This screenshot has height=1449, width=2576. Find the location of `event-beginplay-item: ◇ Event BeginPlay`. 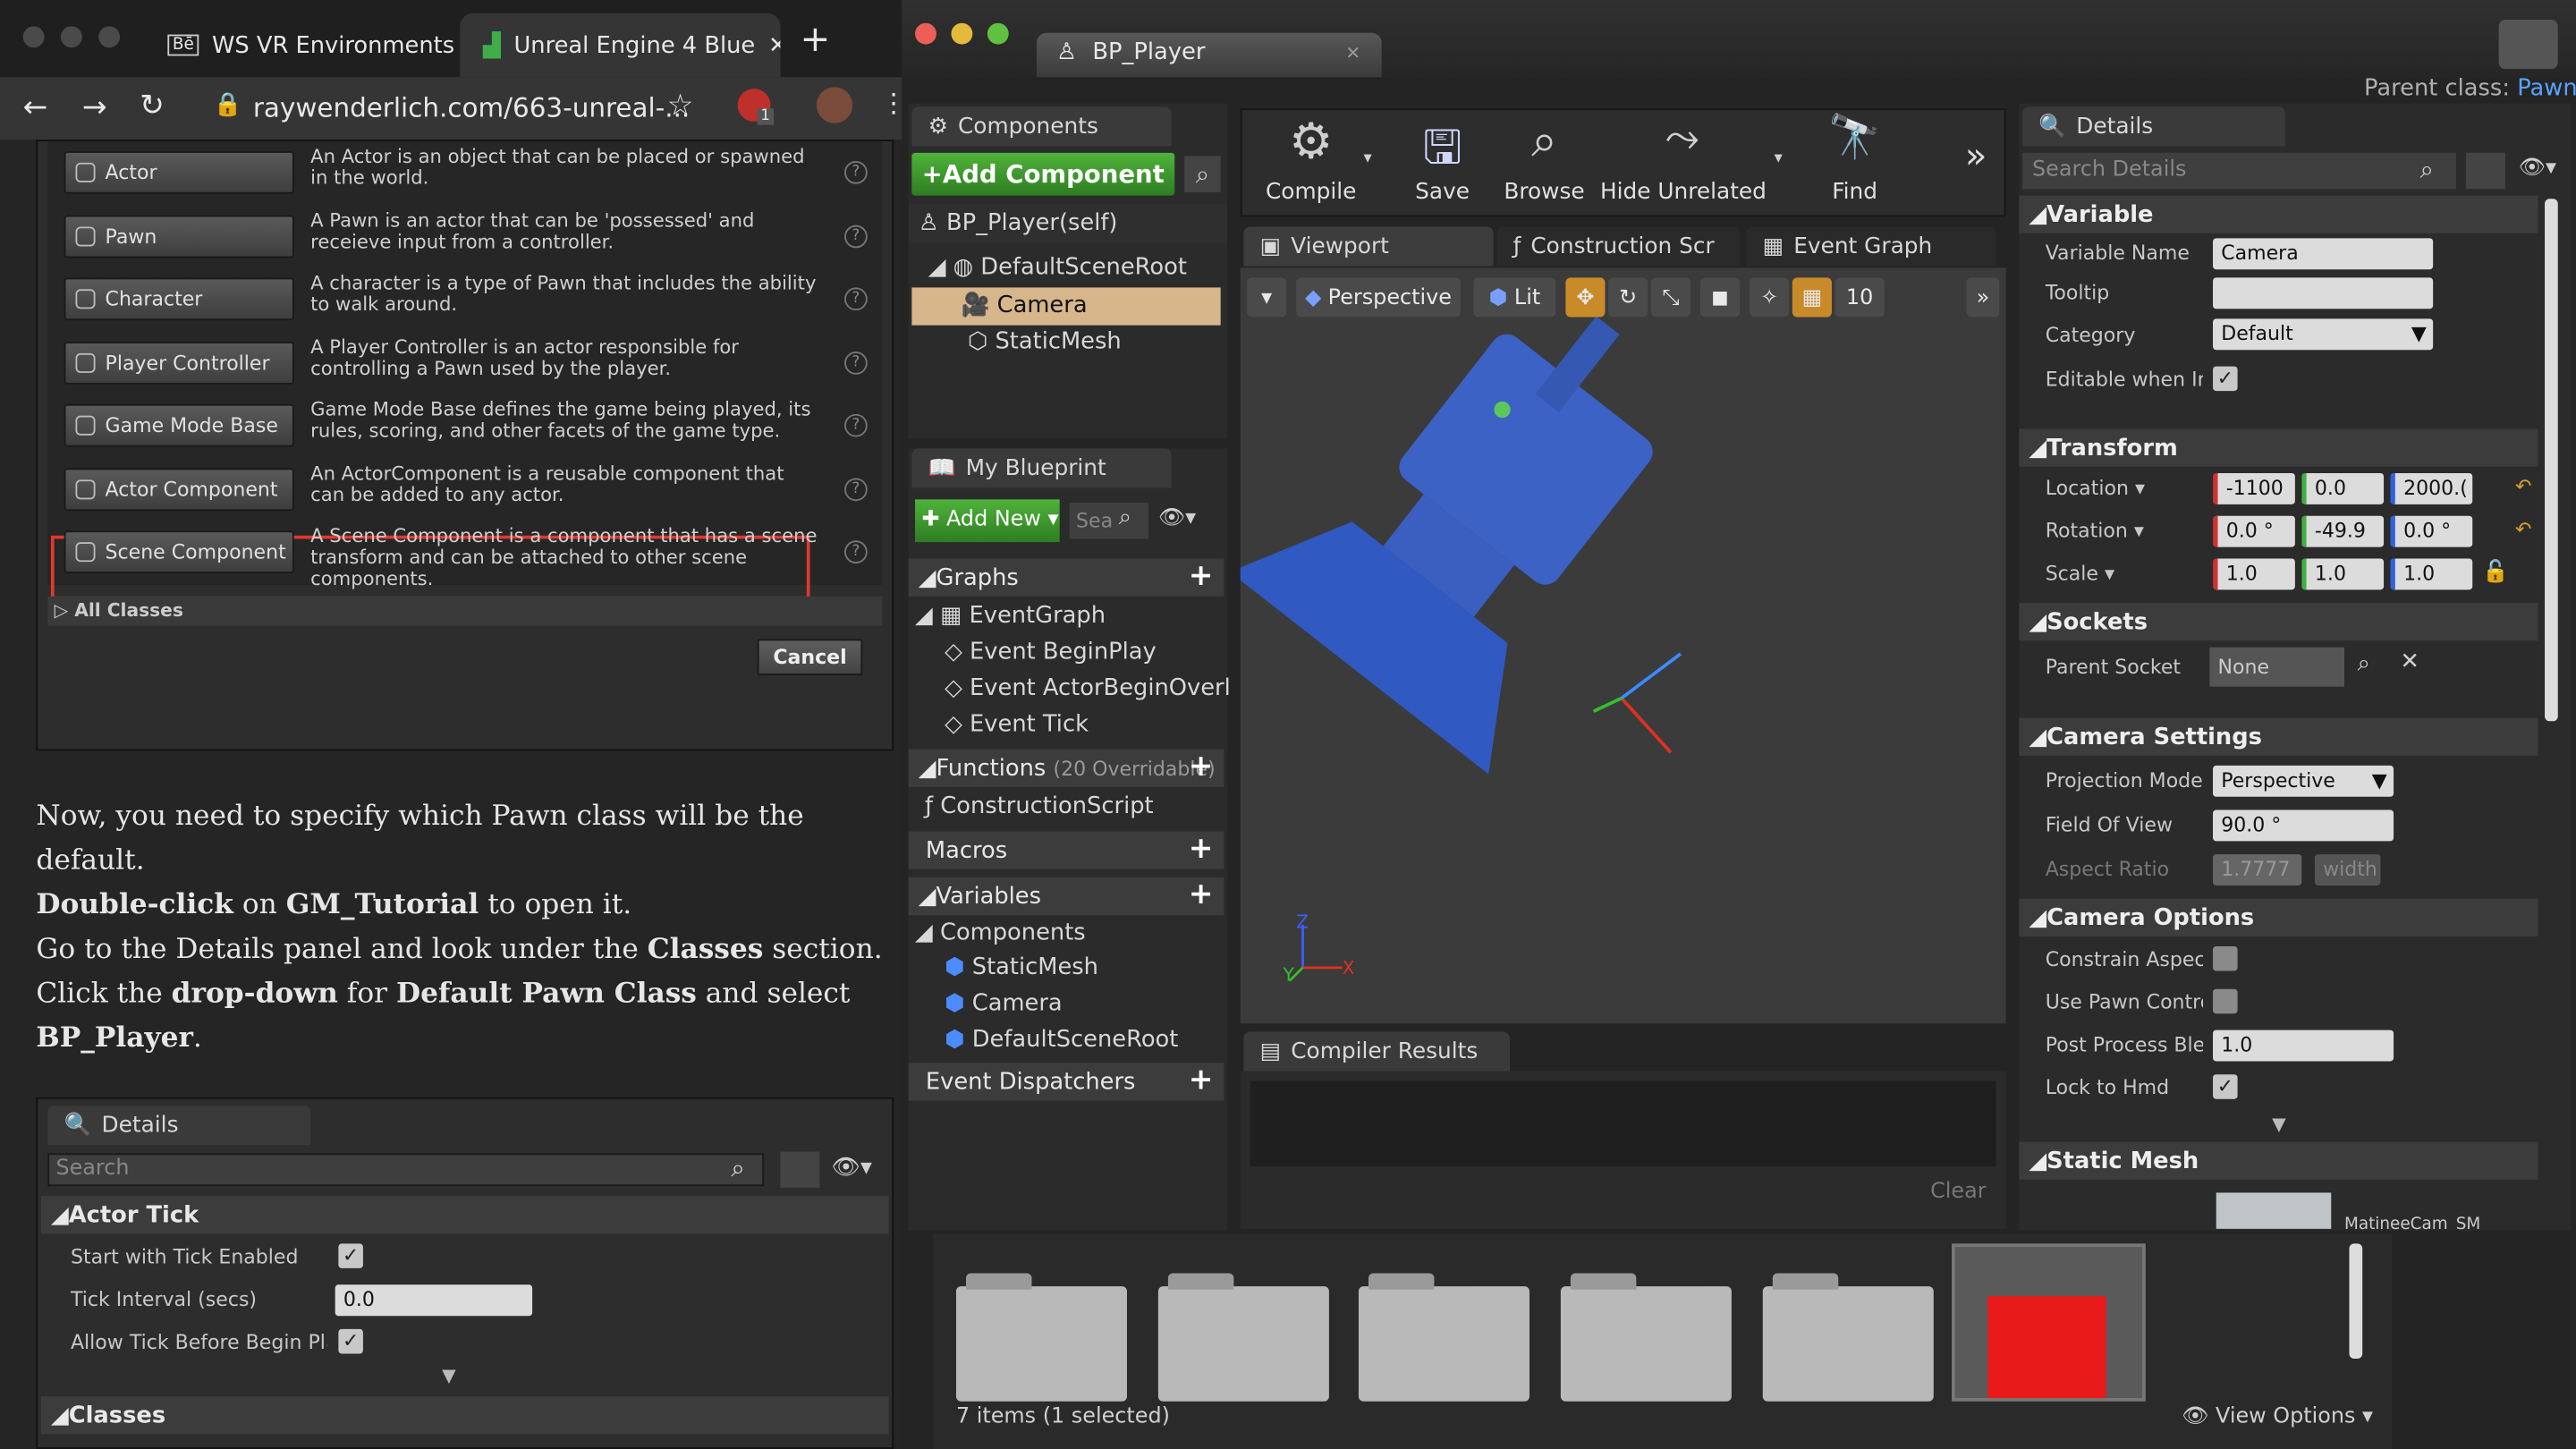

event-beginplay-item: ◇ Event BeginPlay is located at coordinates (1051, 652).